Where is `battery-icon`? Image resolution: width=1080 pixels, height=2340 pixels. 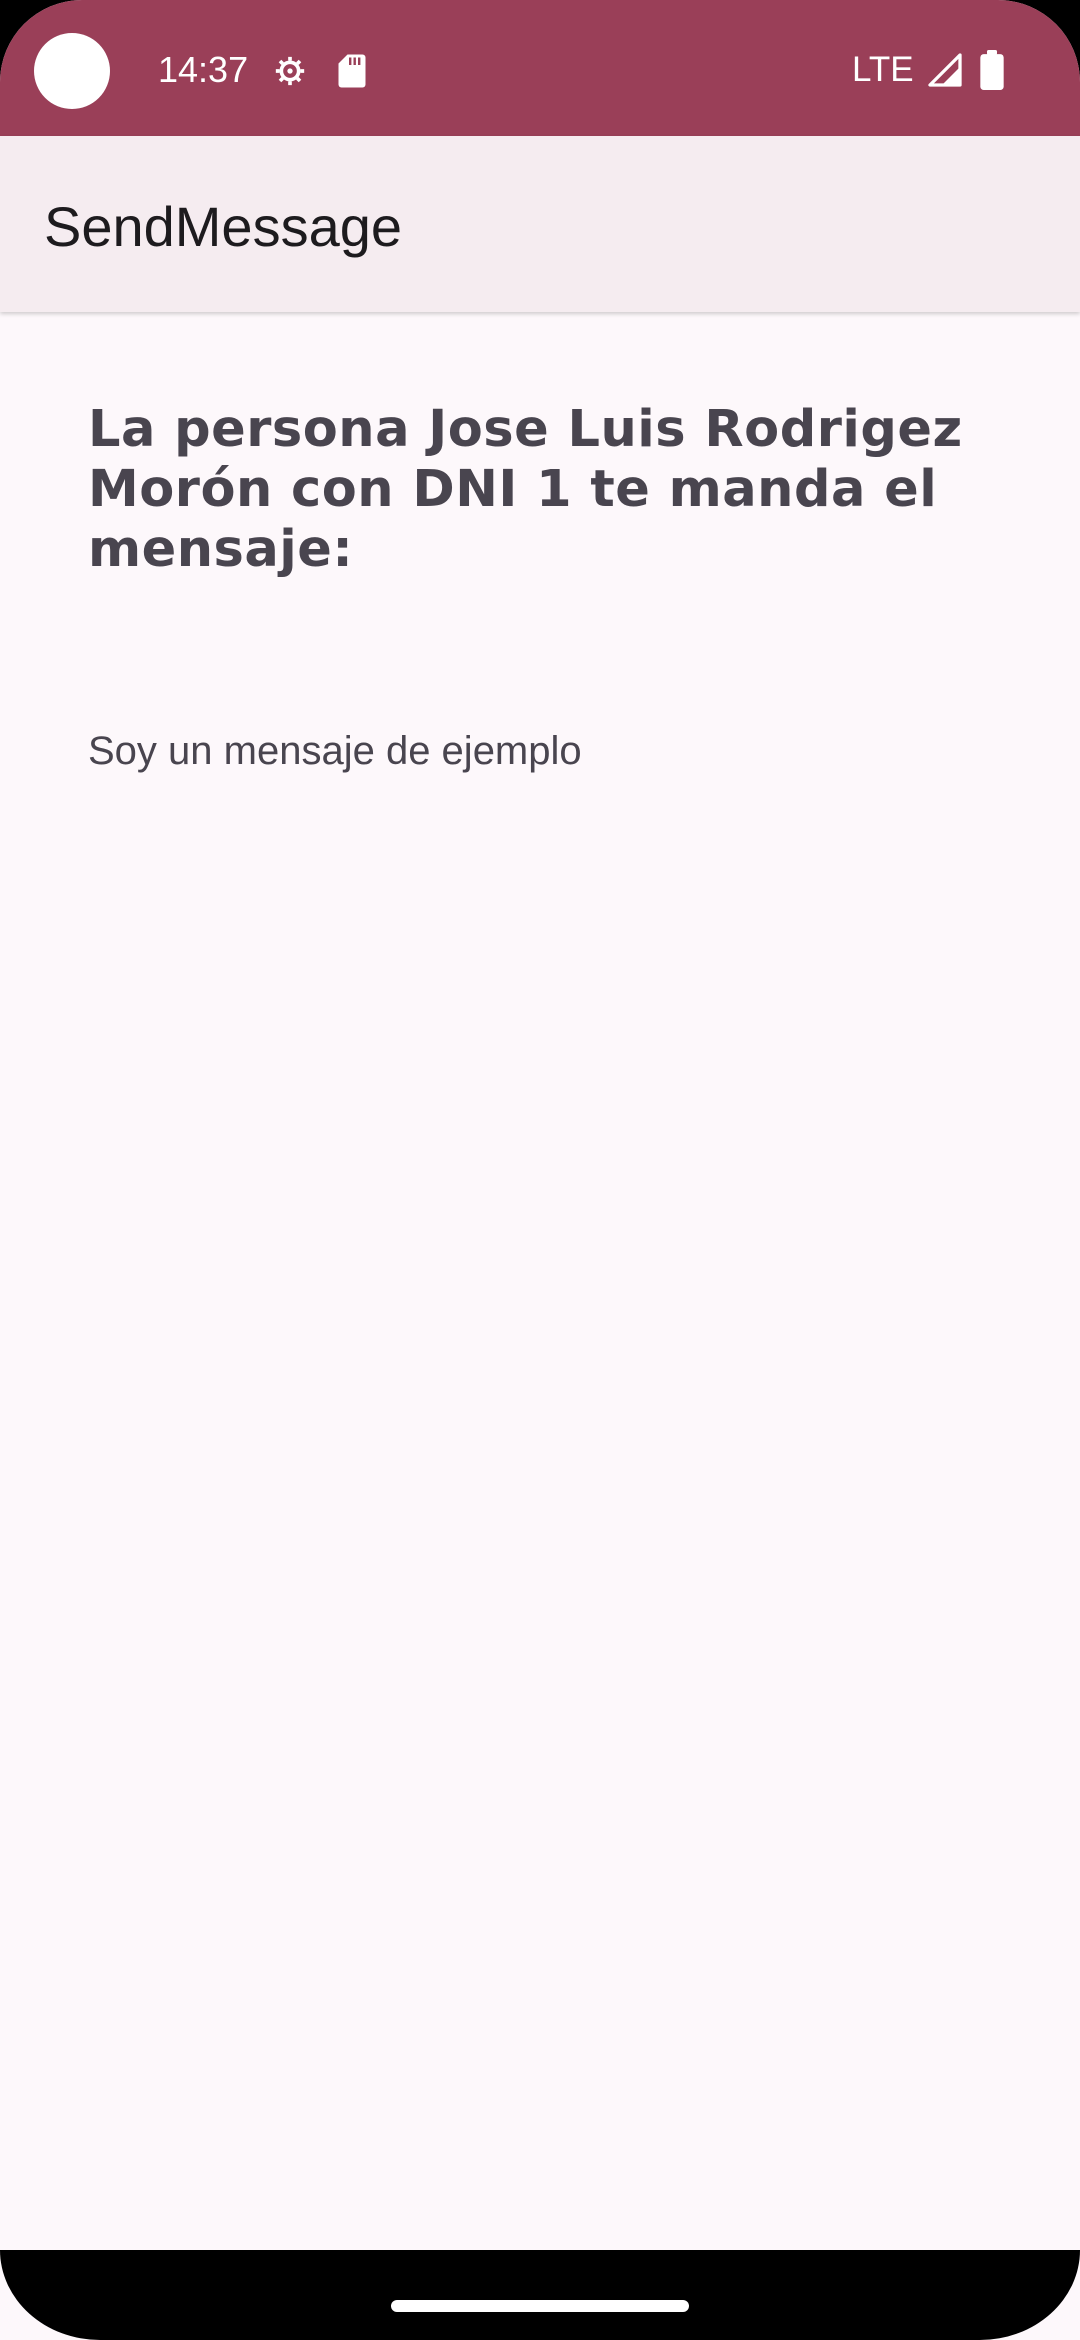
battery-icon is located at coordinates (992, 70).